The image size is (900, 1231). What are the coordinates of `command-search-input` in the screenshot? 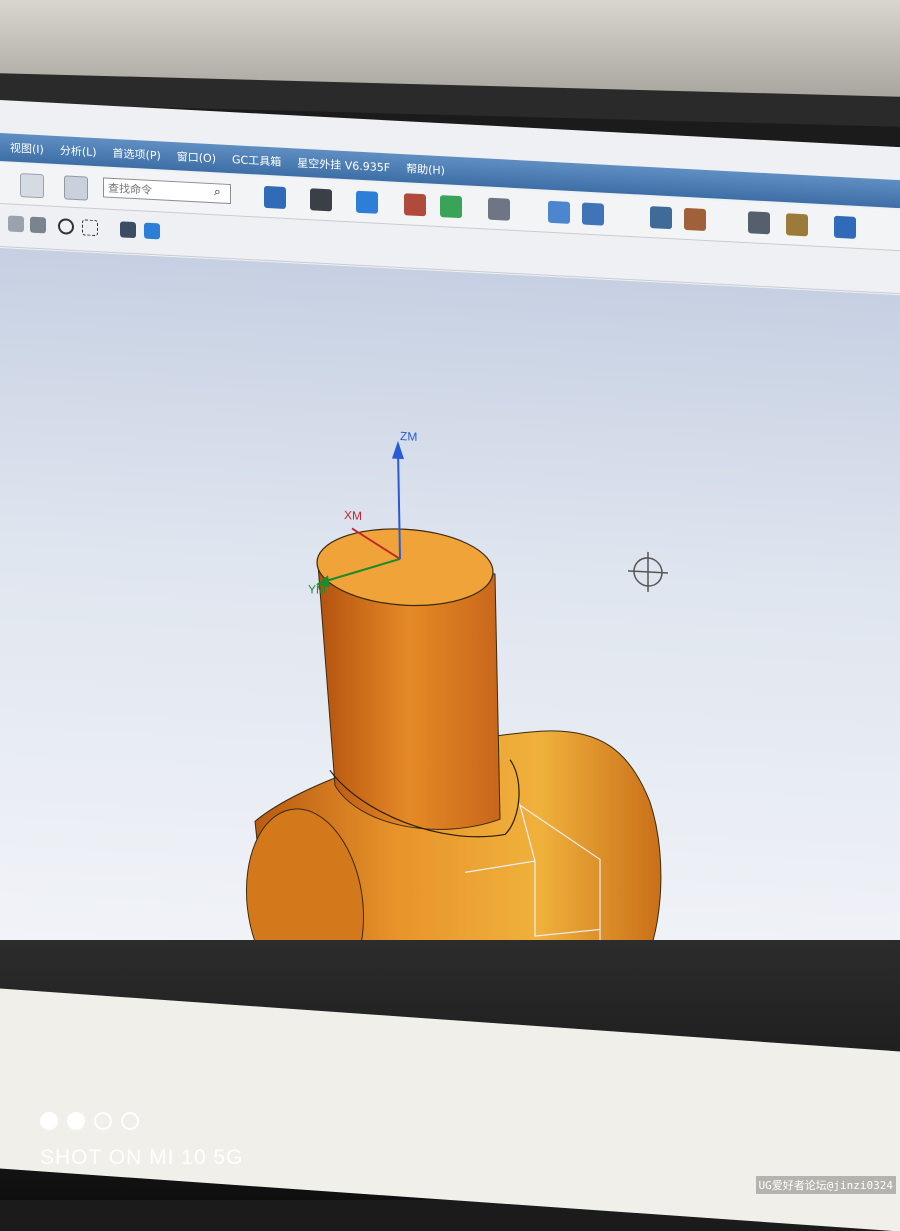 It's located at (167, 191).